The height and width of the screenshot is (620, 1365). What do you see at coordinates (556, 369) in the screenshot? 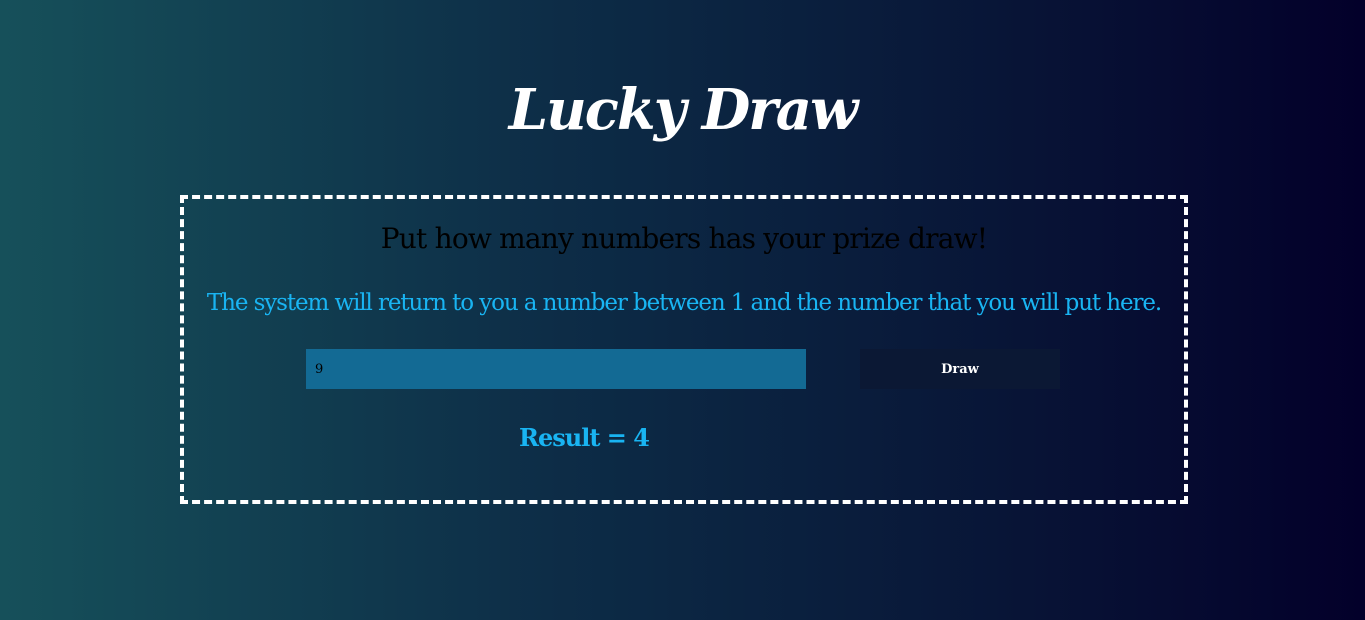
I see `max-number-input` at bounding box center [556, 369].